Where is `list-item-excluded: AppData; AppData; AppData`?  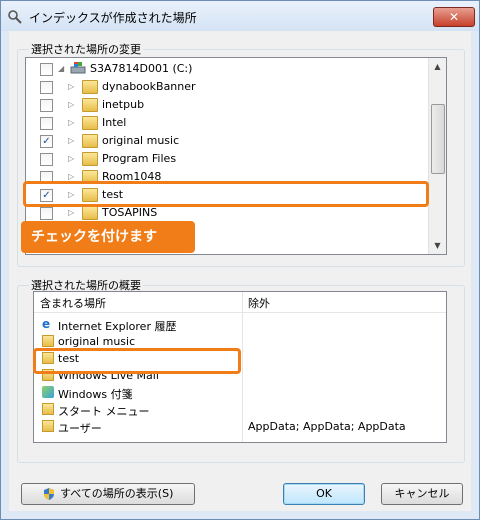 list-item-excluded: AppData; AppData; AppData is located at coordinates (327, 426).